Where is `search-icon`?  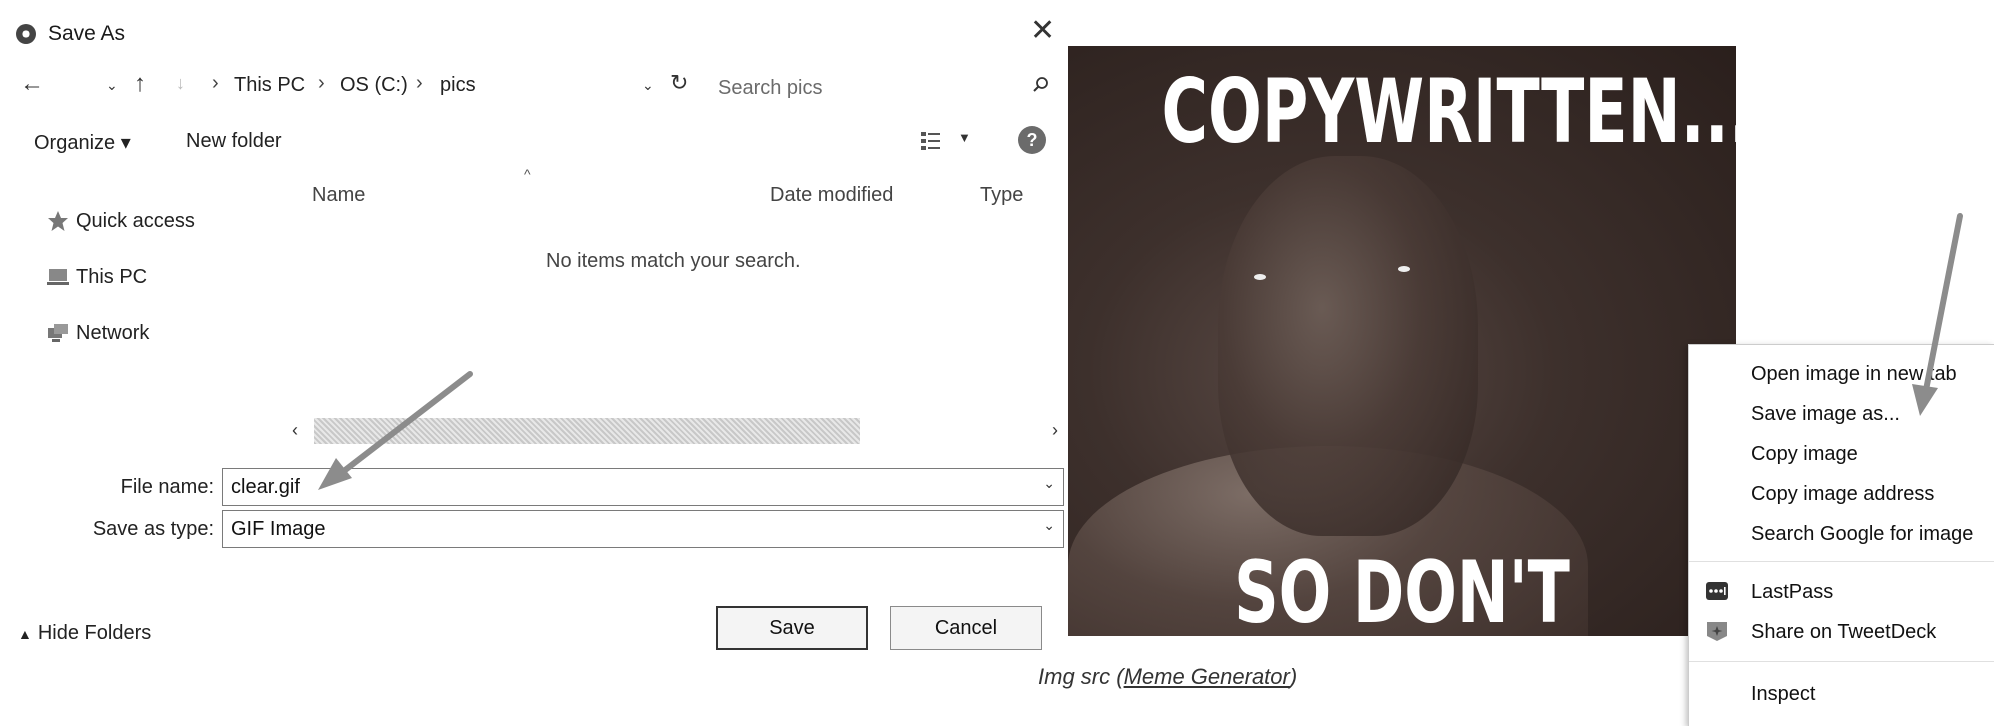
search-icon is located at coordinates (1041, 85).